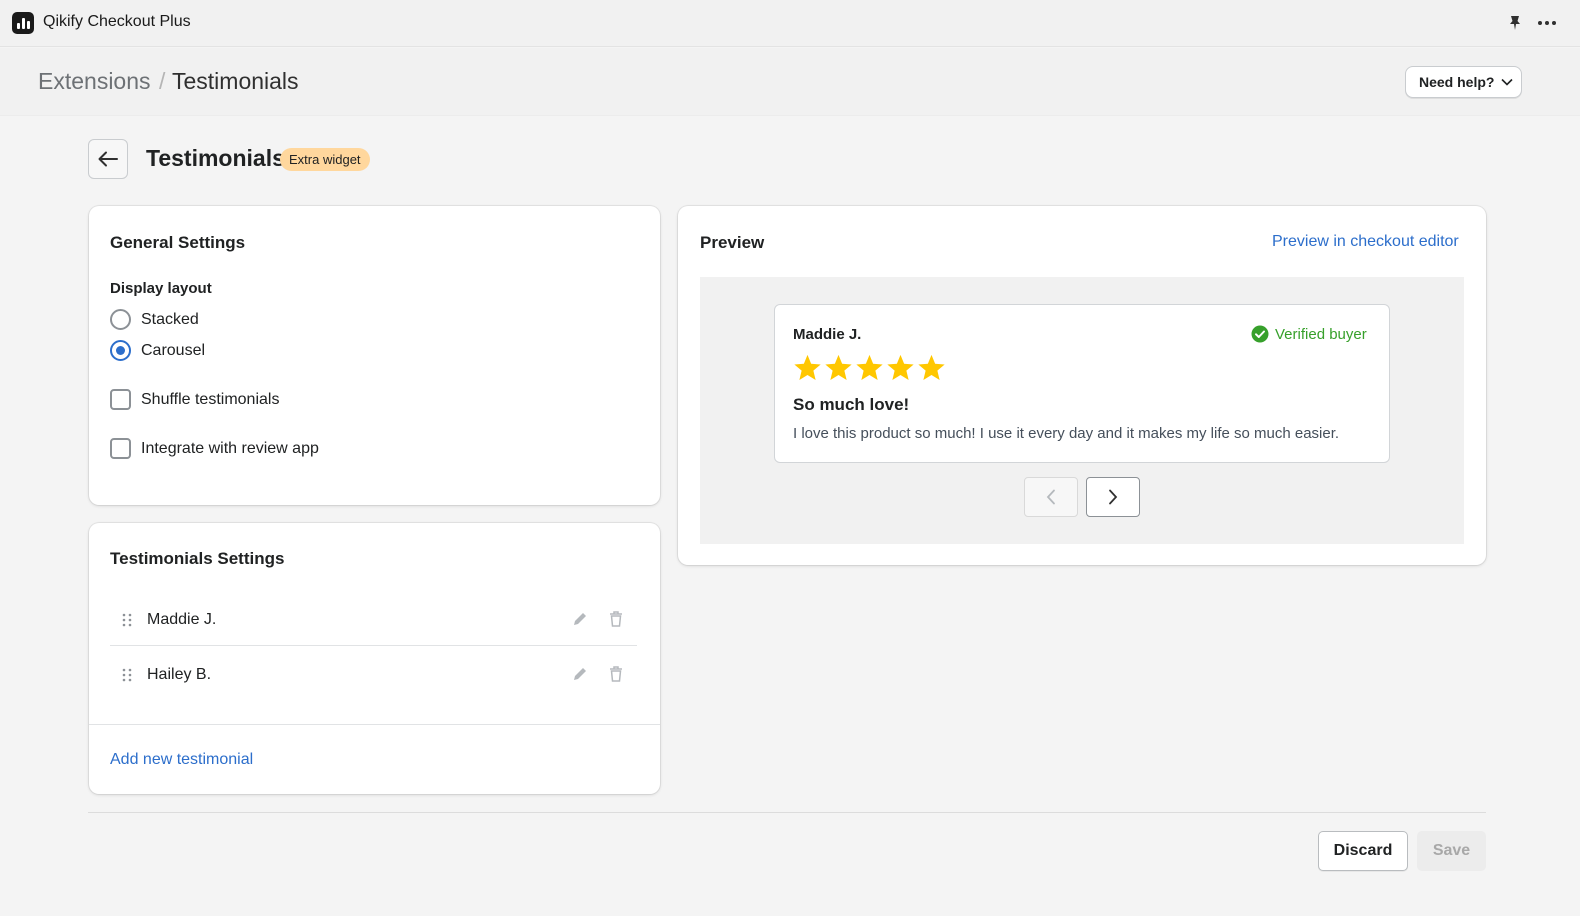 The image size is (1580, 916). What do you see at coordinates (732, 242) in the screenshot?
I see `preview-title: Preview` at bounding box center [732, 242].